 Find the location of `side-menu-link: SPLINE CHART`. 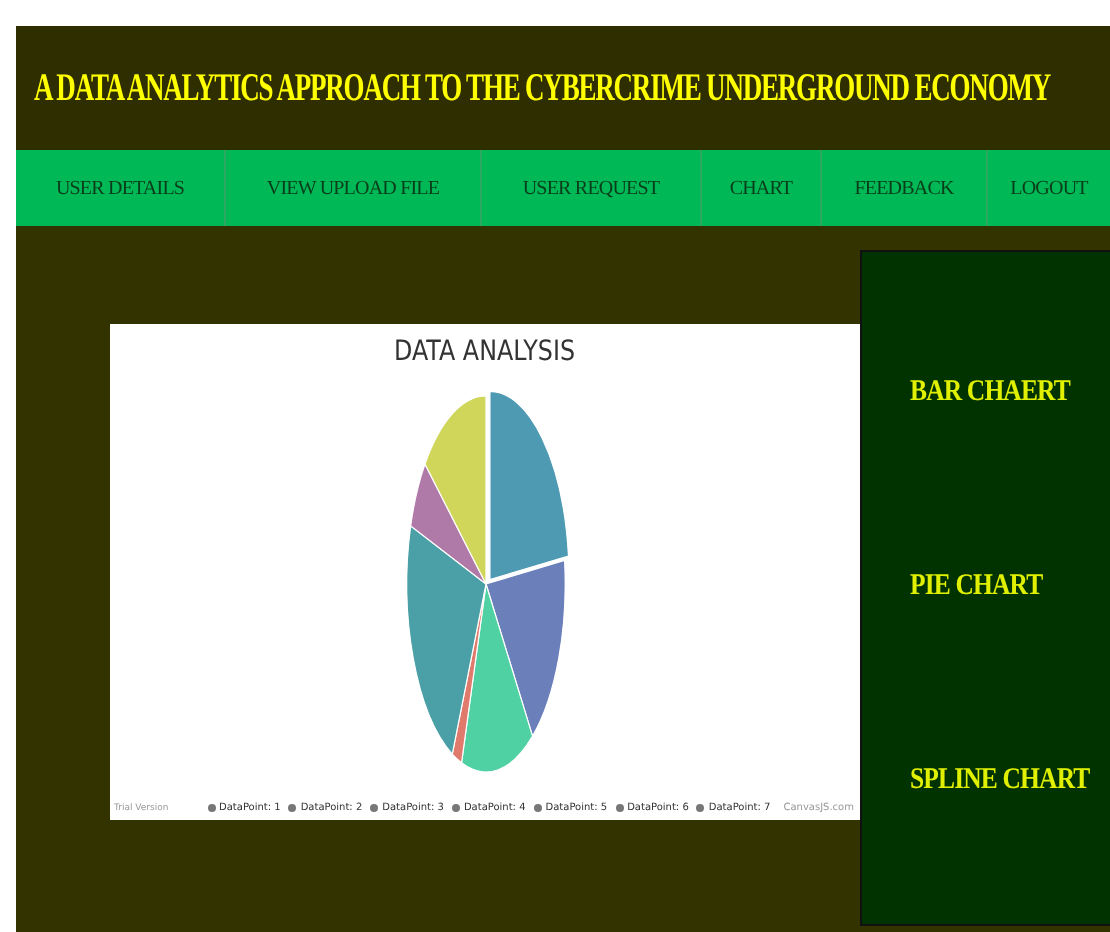

side-menu-link: SPLINE CHART is located at coordinates (1000, 781).